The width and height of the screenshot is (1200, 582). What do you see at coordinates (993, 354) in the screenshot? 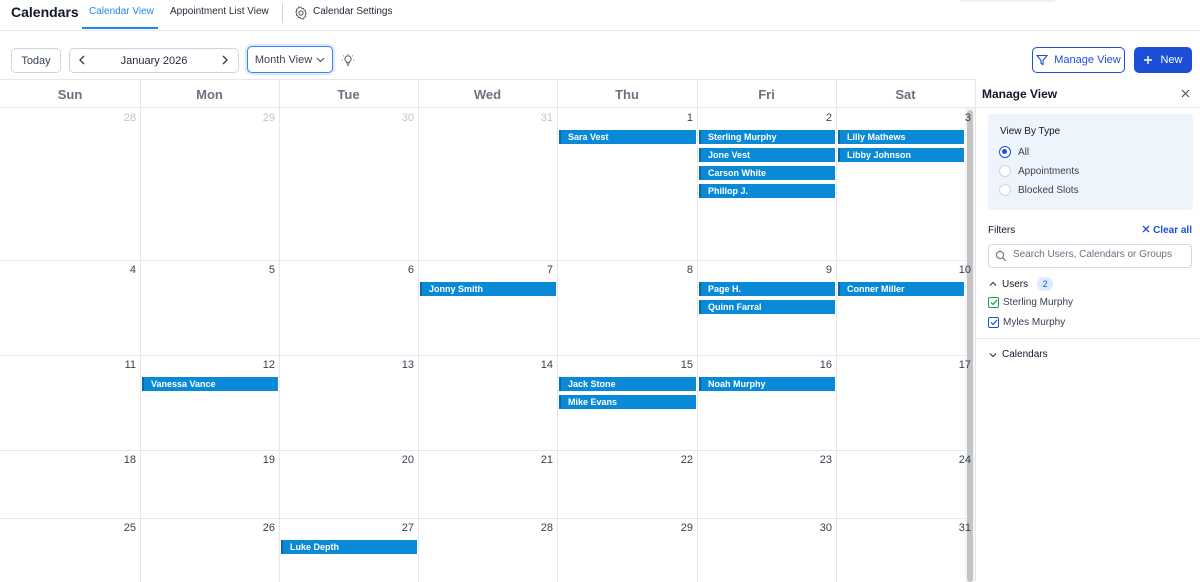
I see `chevron-down-icon` at bounding box center [993, 354].